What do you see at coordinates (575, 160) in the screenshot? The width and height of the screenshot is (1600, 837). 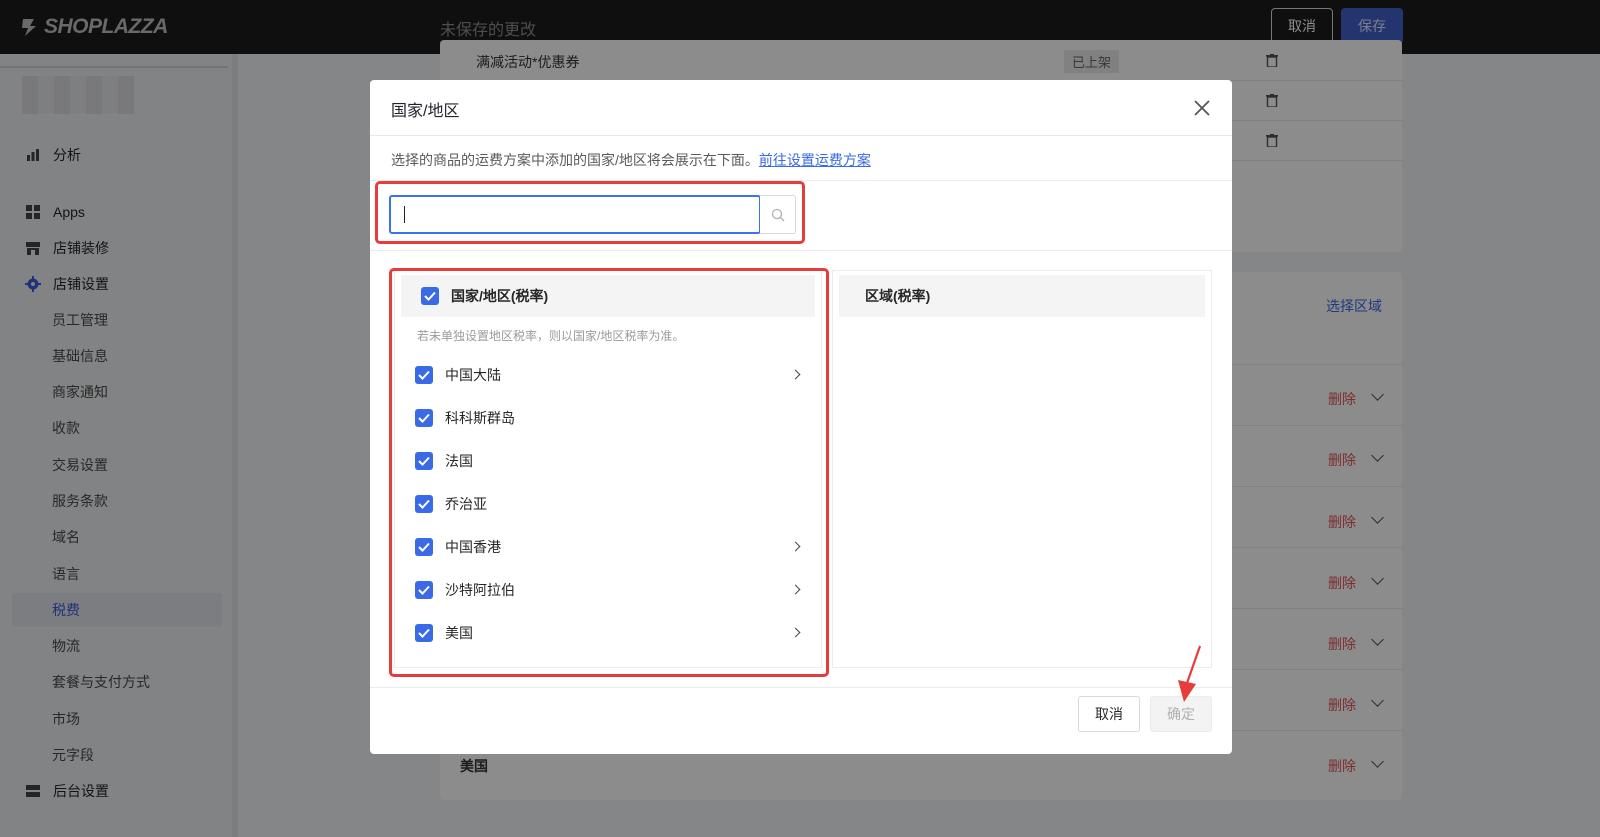 I see `description-text: 选择的商品的运费方案中添加的国家/地区将会展示在下面。` at bounding box center [575, 160].